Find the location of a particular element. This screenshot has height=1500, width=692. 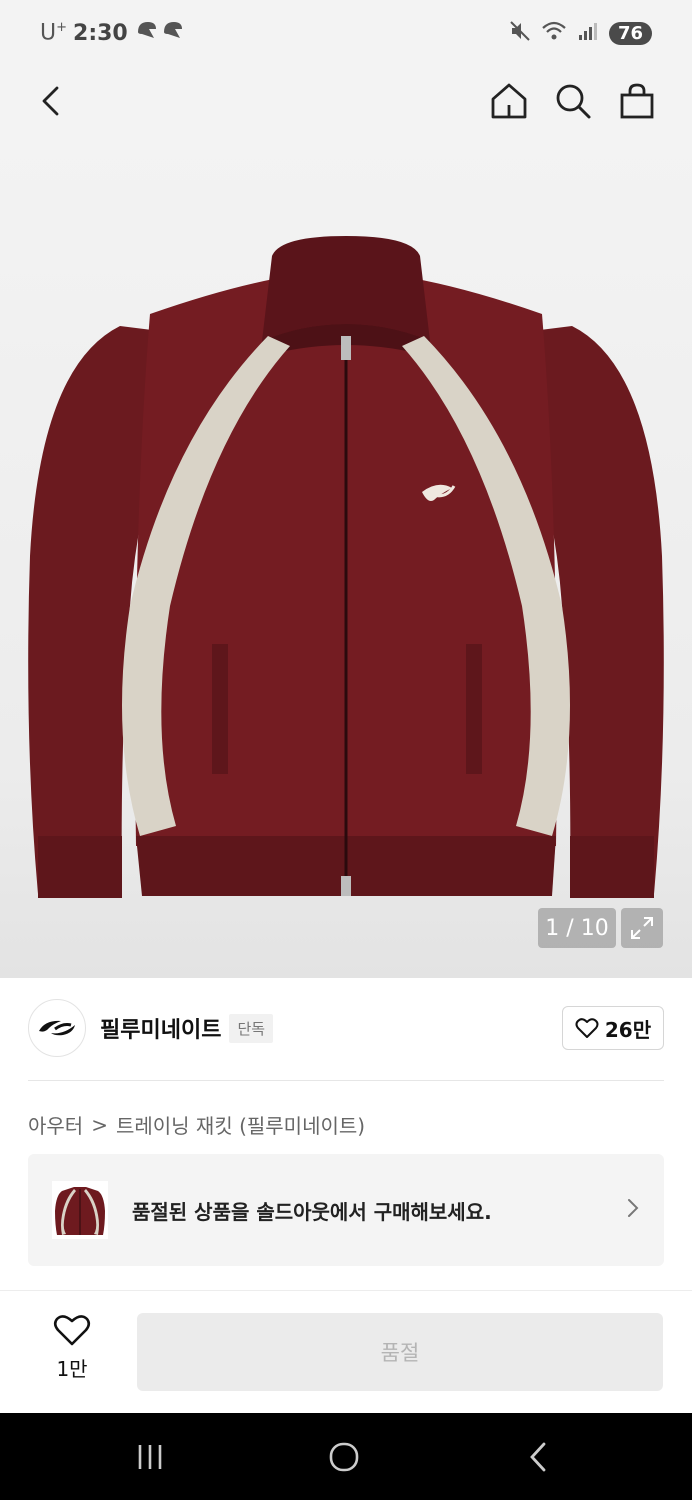

back-icon is located at coordinates (538, 1457).